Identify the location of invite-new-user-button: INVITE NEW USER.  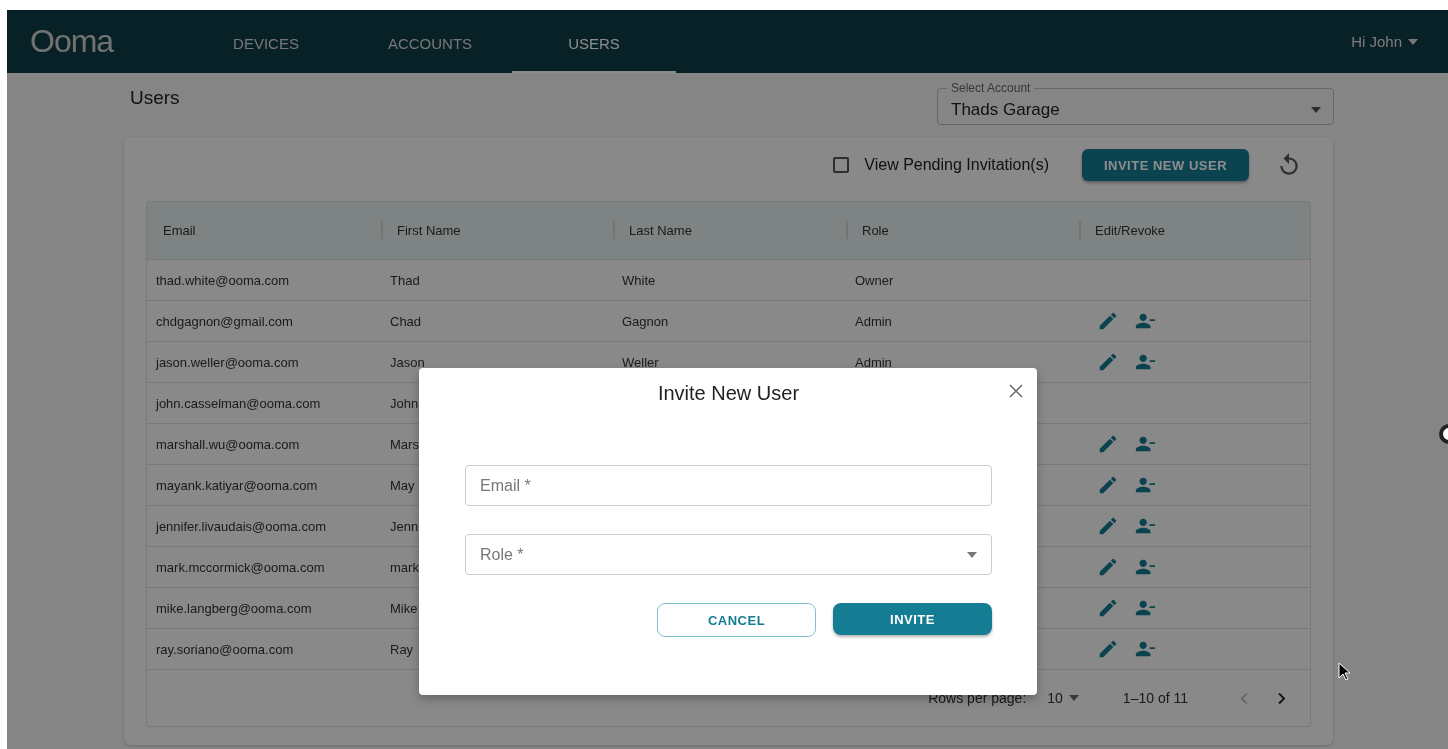
(1165, 165).